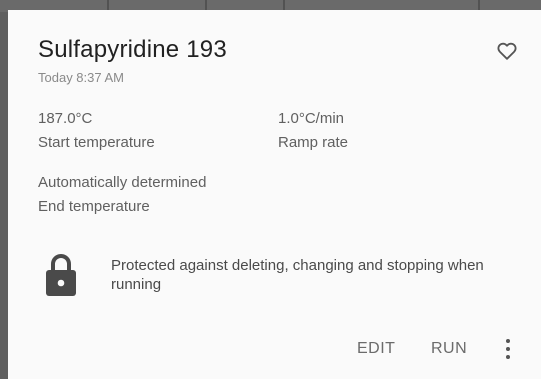 The image size is (541, 379). I want to click on end-temperature-label: End temperature, so click(94, 206).